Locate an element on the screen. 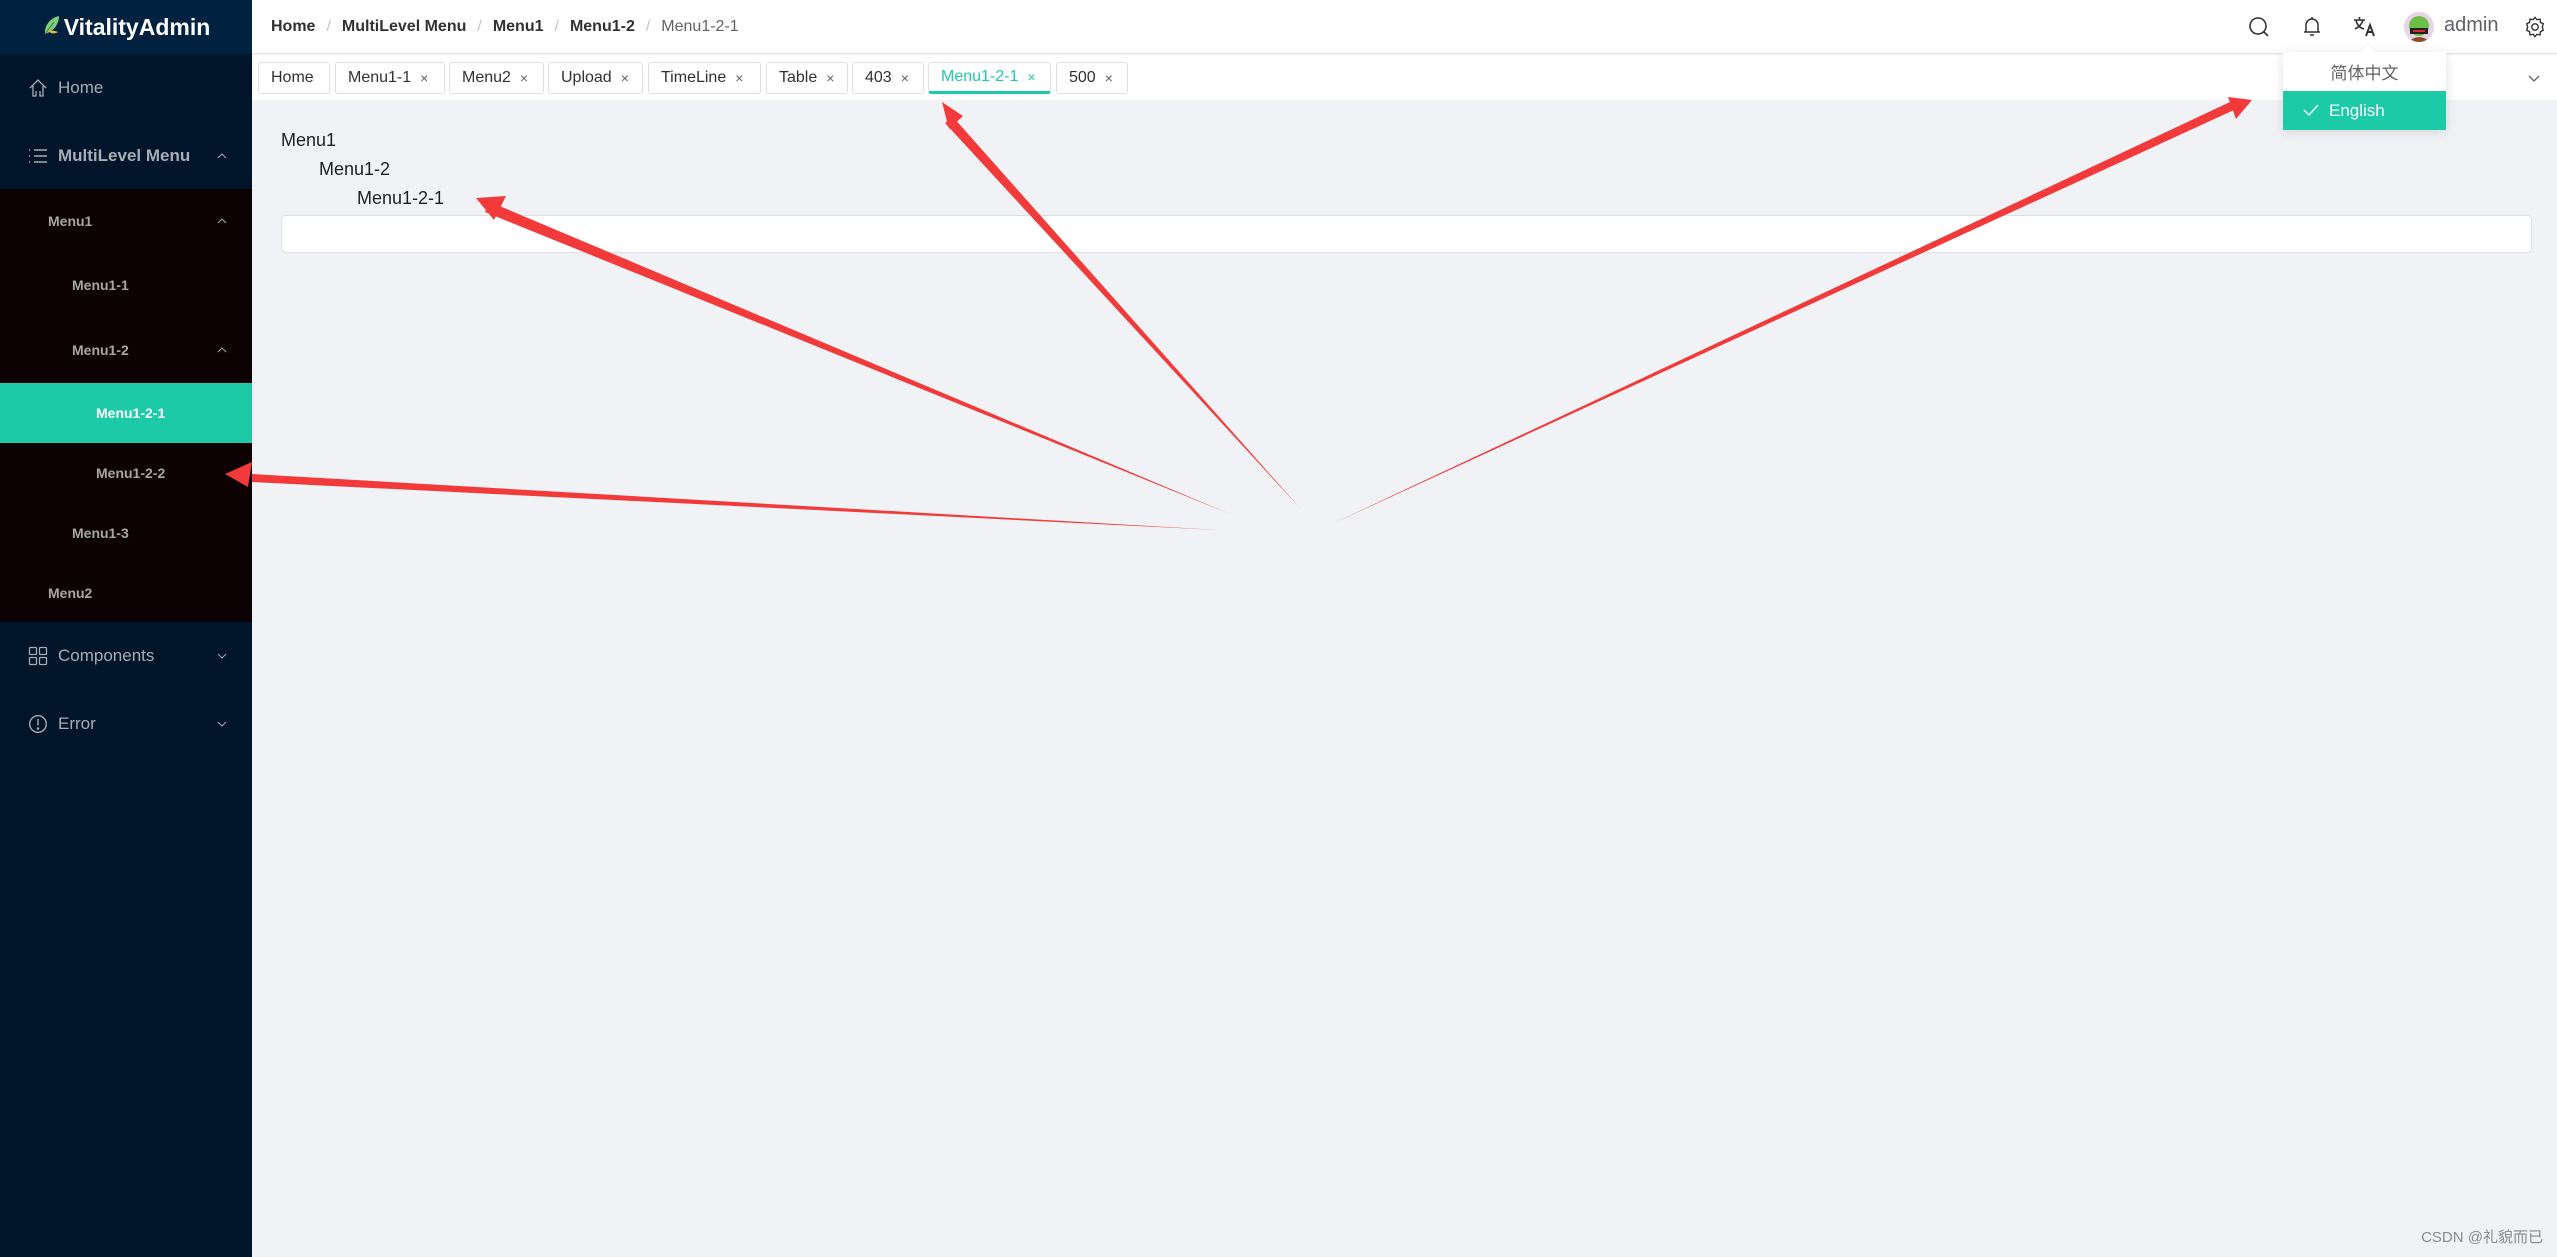 This screenshot has width=2557, height=1257. tab-label: Menu2 is located at coordinates (486, 77).